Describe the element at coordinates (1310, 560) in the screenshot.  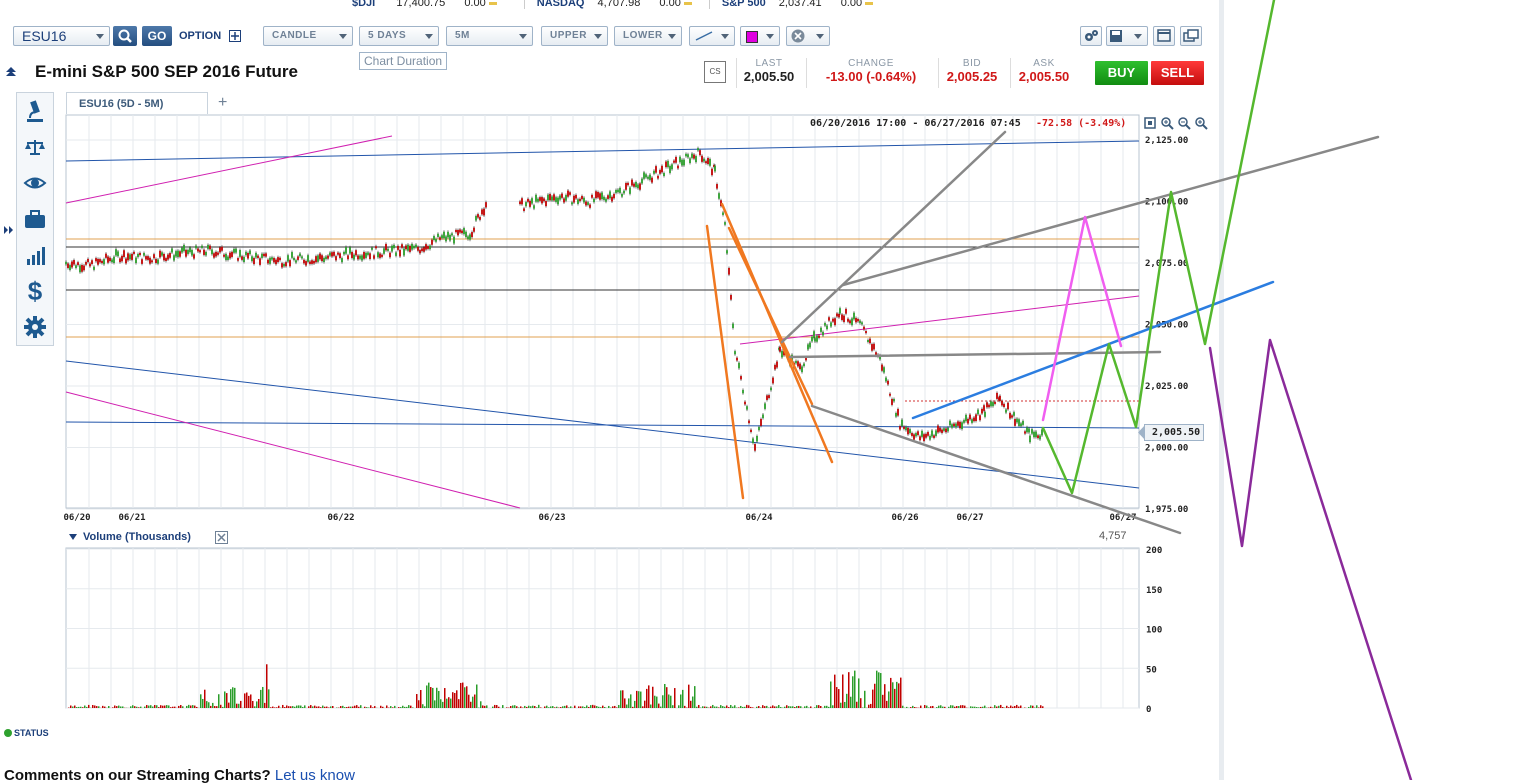
I see `purple-projection` at that location.